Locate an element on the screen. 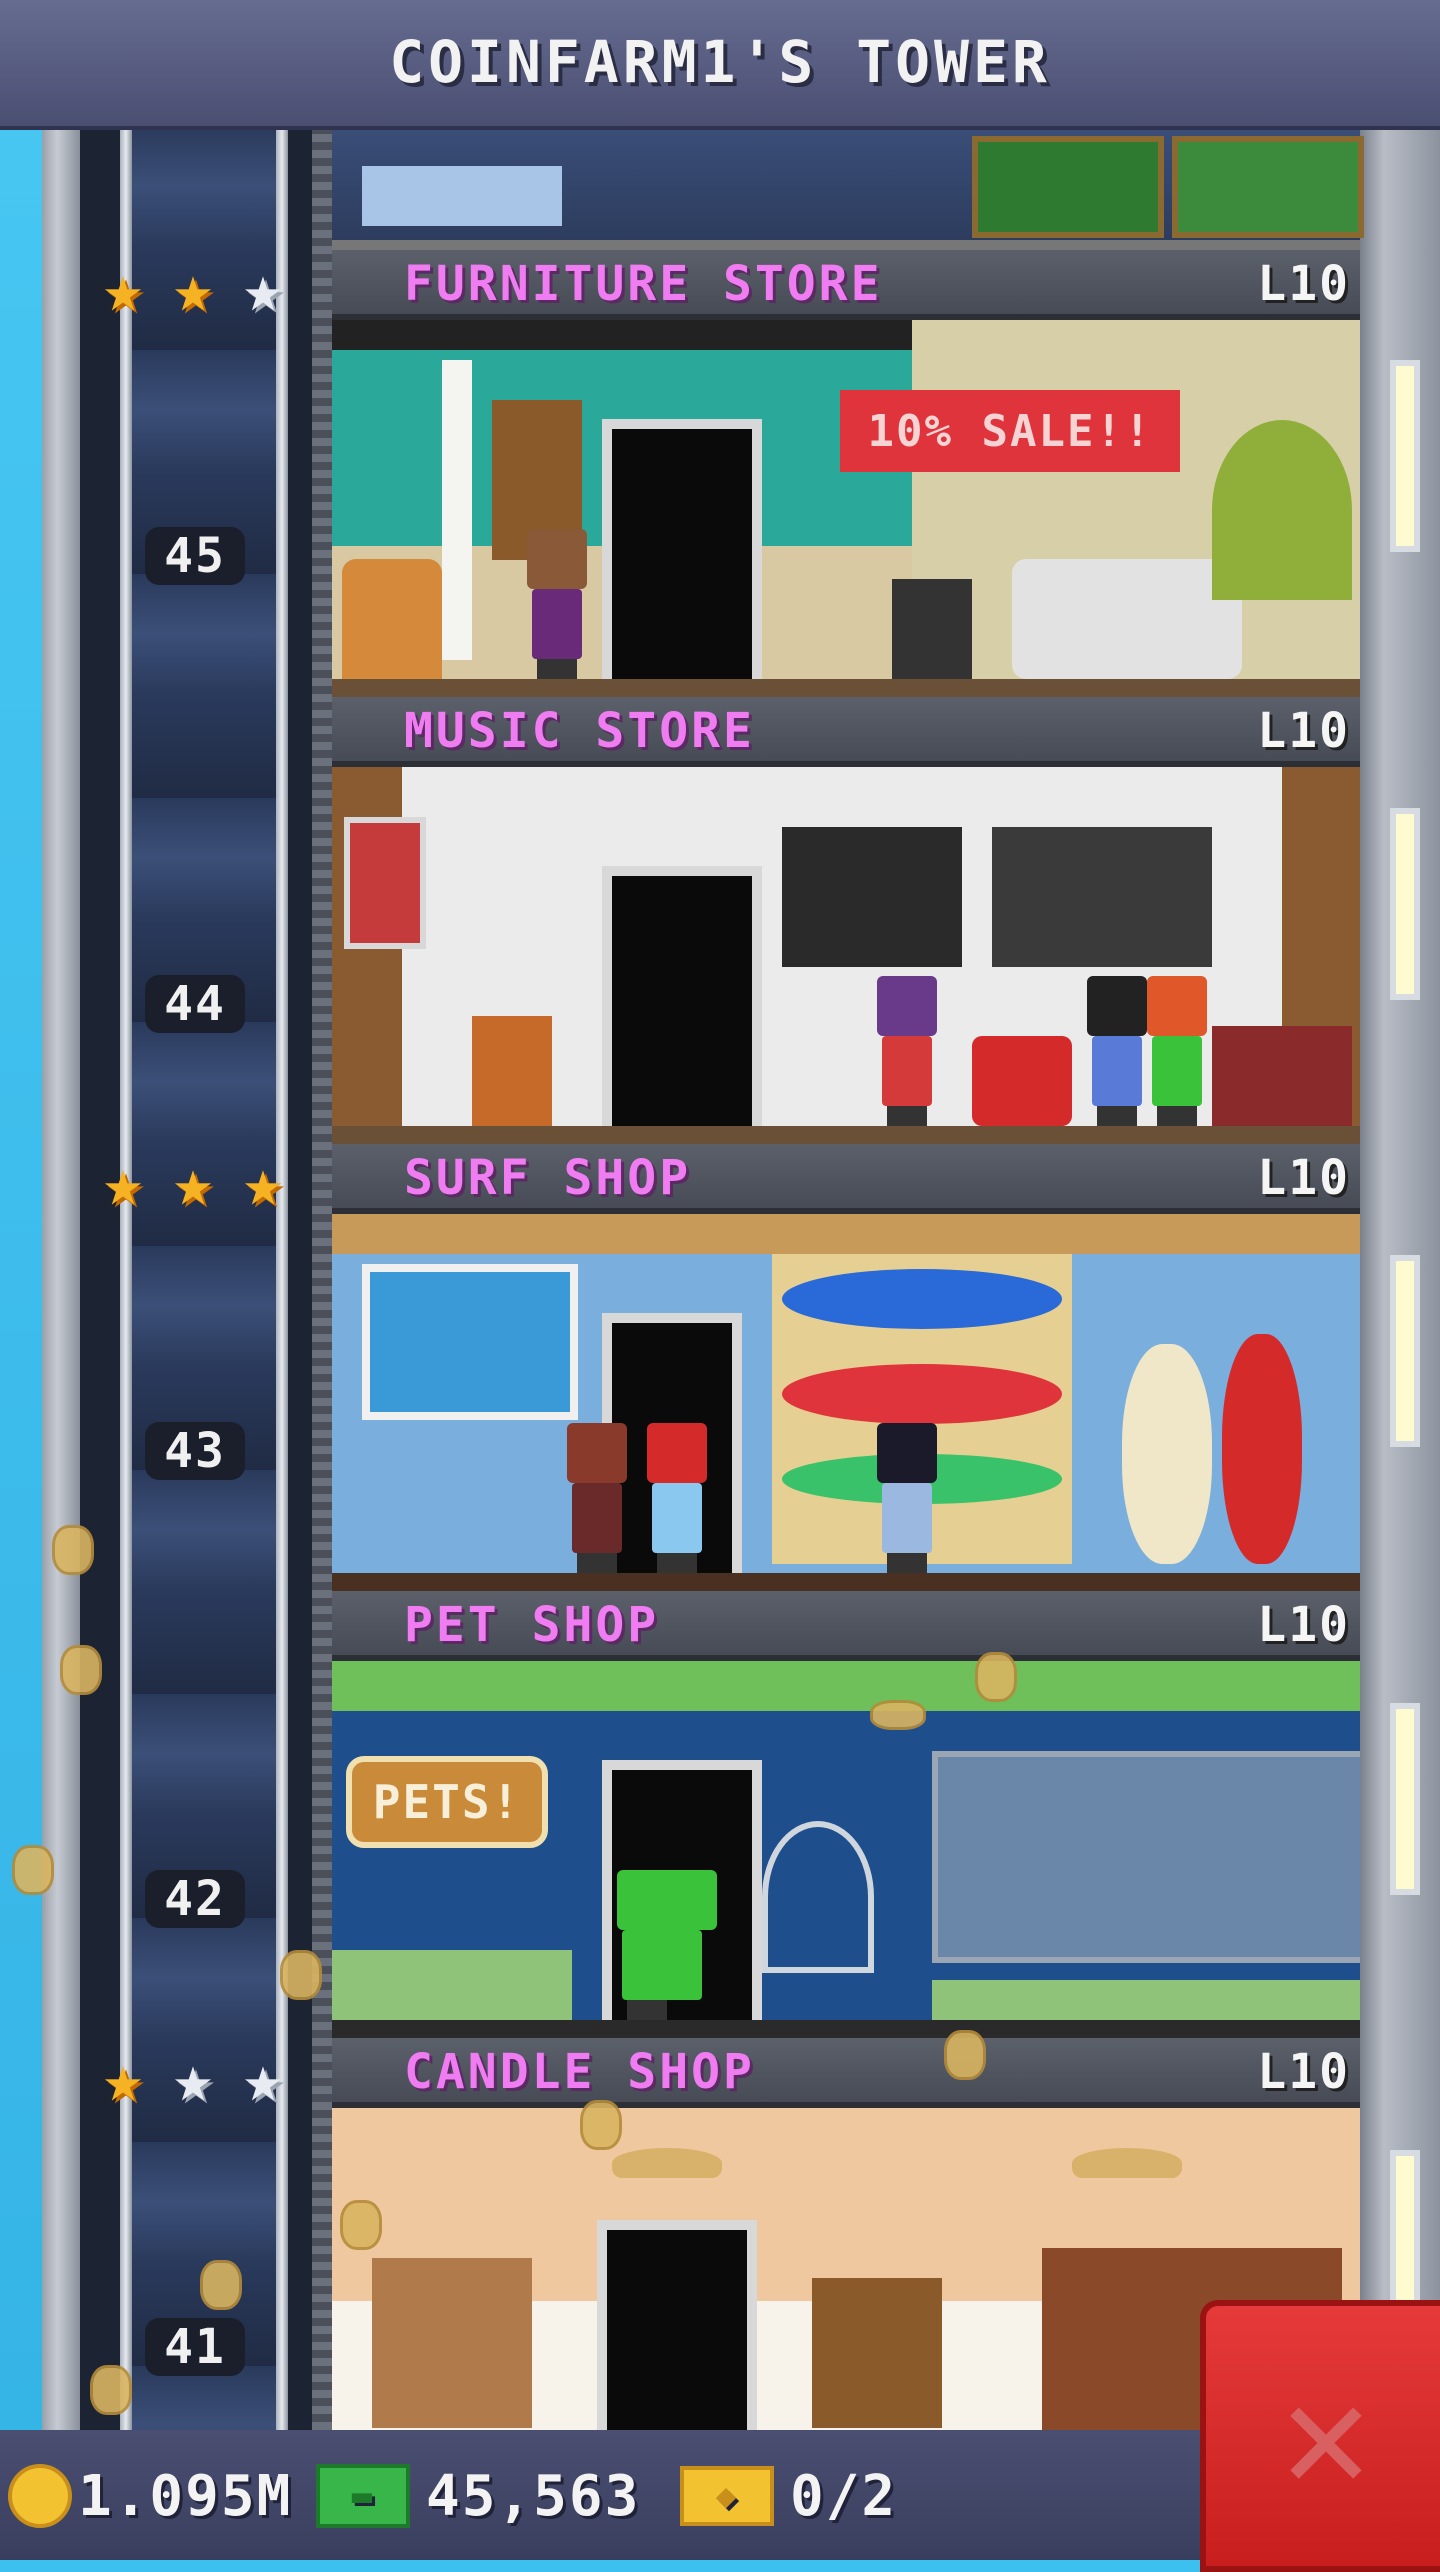 This screenshot has width=1440, height=2572. floor-lamp is located at coordinates (457, 510).